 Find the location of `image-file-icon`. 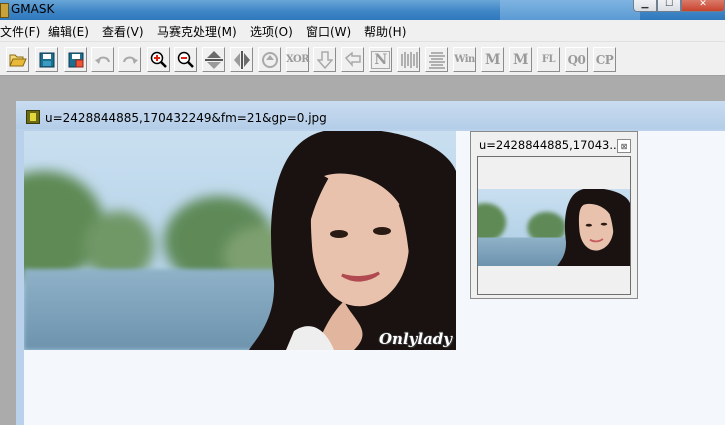

image-file-icon is located at coordinates (33, 117).